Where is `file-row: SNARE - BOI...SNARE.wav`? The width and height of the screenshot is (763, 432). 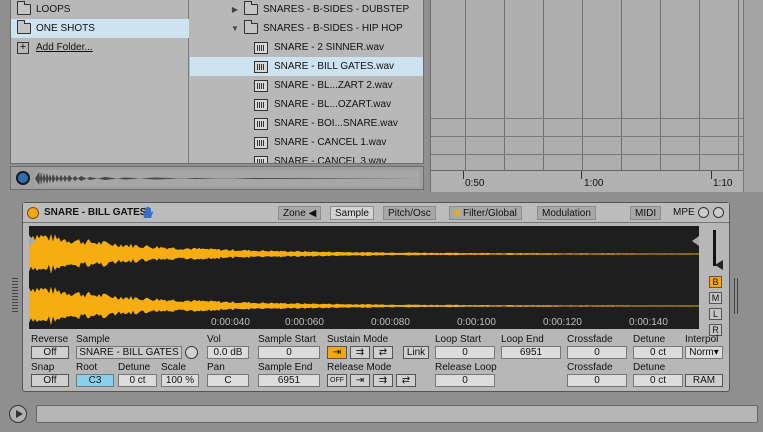 file-row: SNARE - BOI...SNARE.wav is located at coordinates (306, 123).